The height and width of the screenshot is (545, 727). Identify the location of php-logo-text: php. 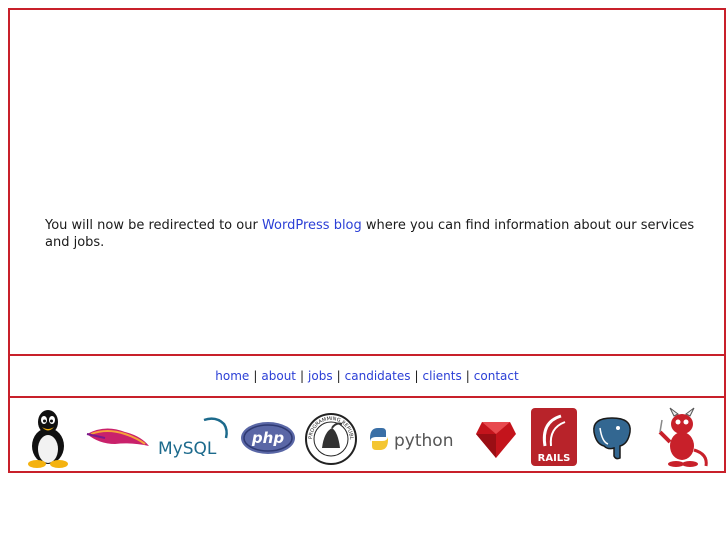
(267, 438).